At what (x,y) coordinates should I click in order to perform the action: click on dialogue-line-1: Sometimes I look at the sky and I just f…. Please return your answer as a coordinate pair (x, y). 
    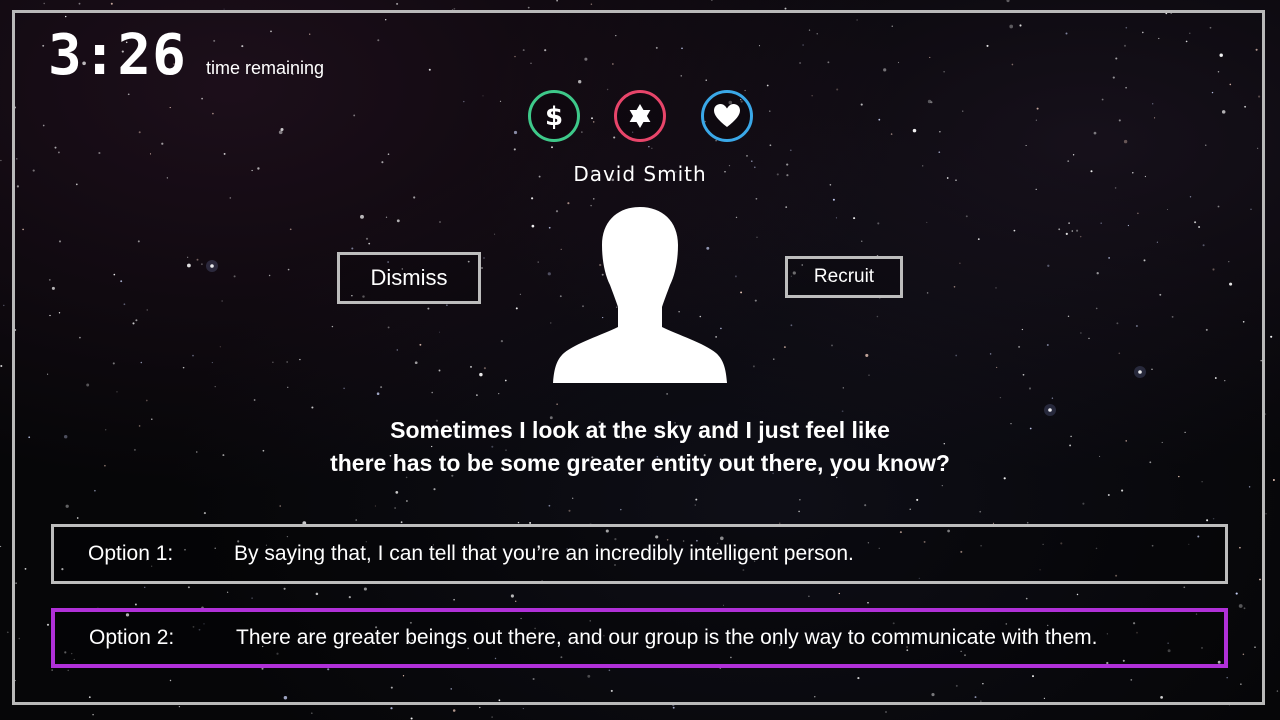
    Looking at the image, I should click on (640, 430).